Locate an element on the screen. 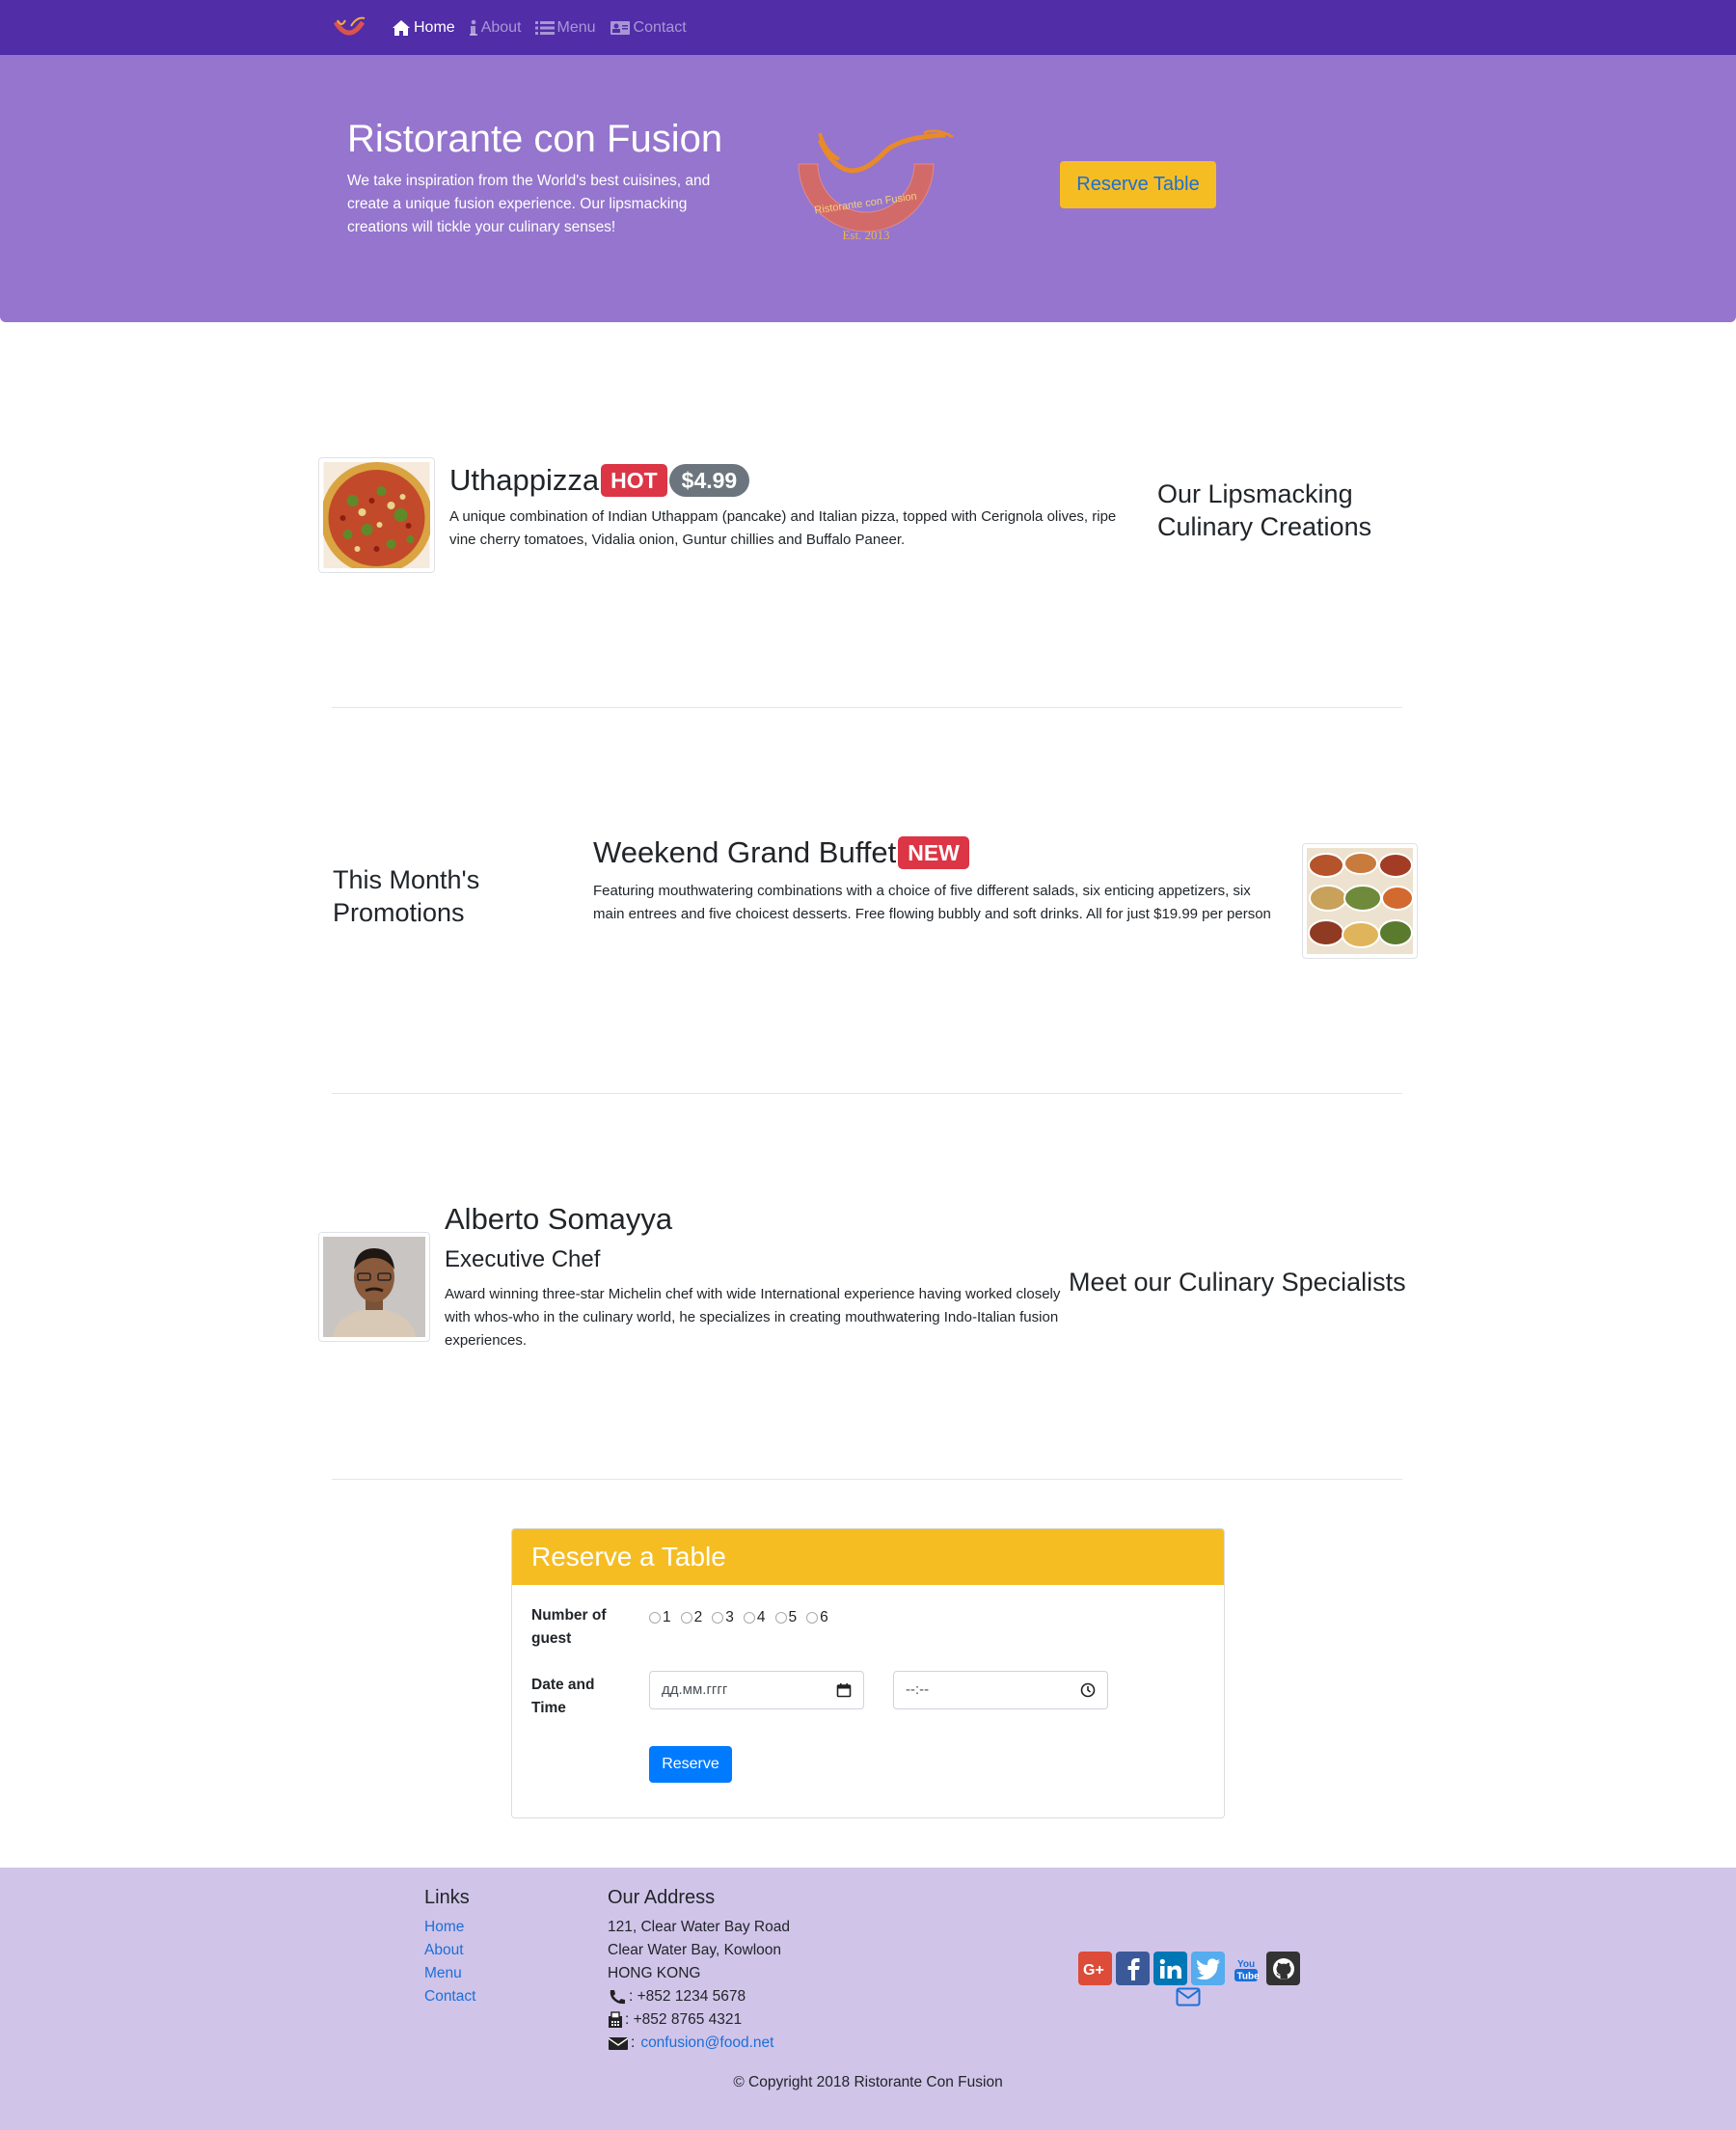 This screenshot has width=1736, height=2130. nav-item-about: About is located at coordinates (496, 28).